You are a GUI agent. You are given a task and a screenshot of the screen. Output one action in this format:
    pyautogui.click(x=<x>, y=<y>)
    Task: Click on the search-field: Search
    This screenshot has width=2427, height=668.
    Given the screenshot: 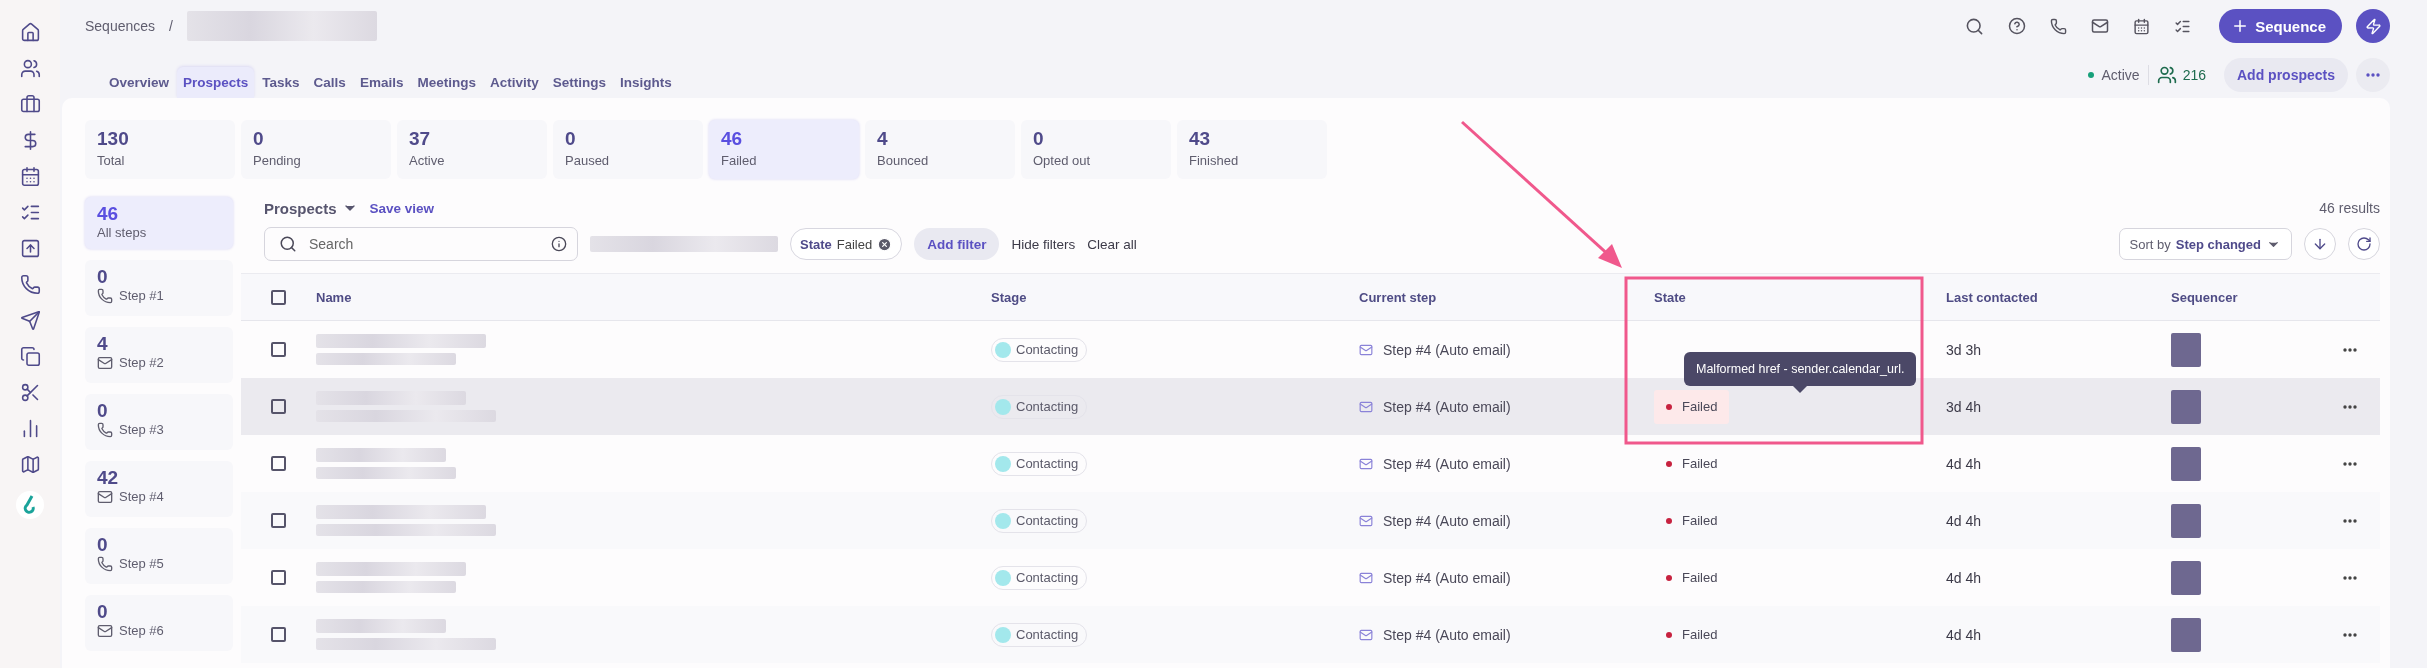 What is the action you would take?
    pyautogui.click(x=424, y=244)
    